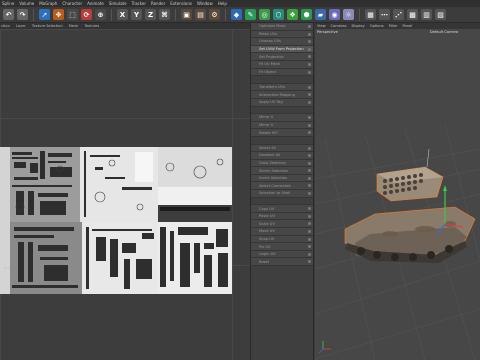 The height and width of the screenshot is (360, 480). I want to click on render-settings-icon: ⚙, so click(214, 14).